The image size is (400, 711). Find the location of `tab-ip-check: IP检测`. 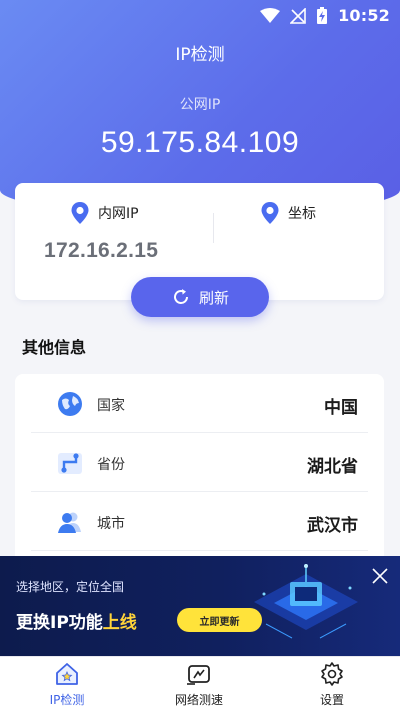

tab-ip-check: IP检测 is located at coordinates (67, 684).